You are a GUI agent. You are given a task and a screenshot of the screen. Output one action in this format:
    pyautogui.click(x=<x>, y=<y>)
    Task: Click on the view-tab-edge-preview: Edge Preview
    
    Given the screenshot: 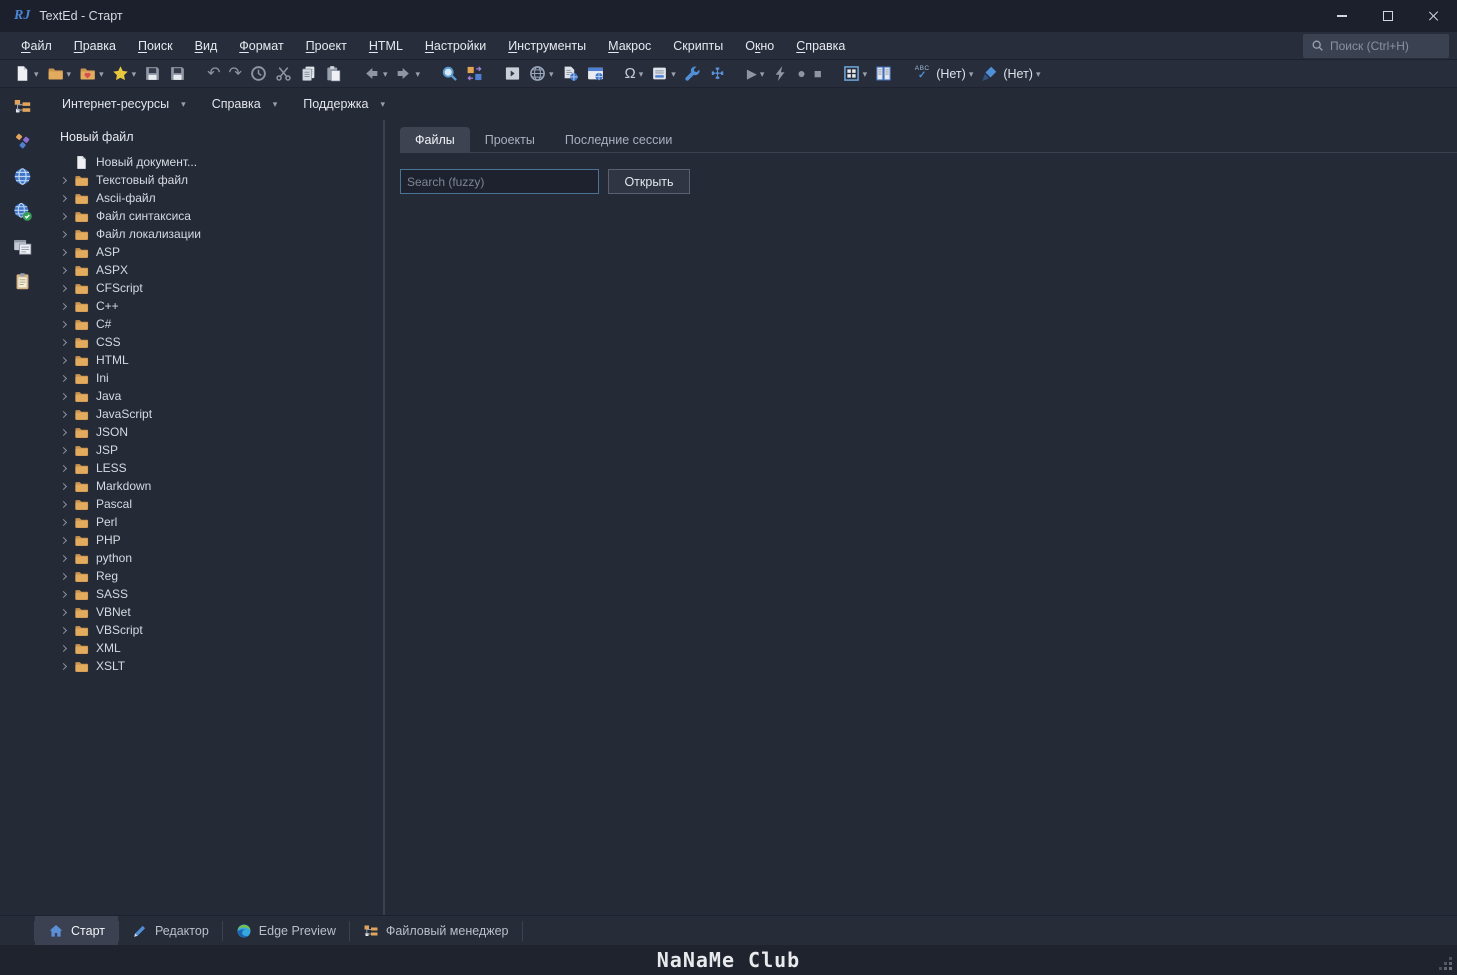 What is the action you would take?
    pyautogui.click(x=286, y=931)
    